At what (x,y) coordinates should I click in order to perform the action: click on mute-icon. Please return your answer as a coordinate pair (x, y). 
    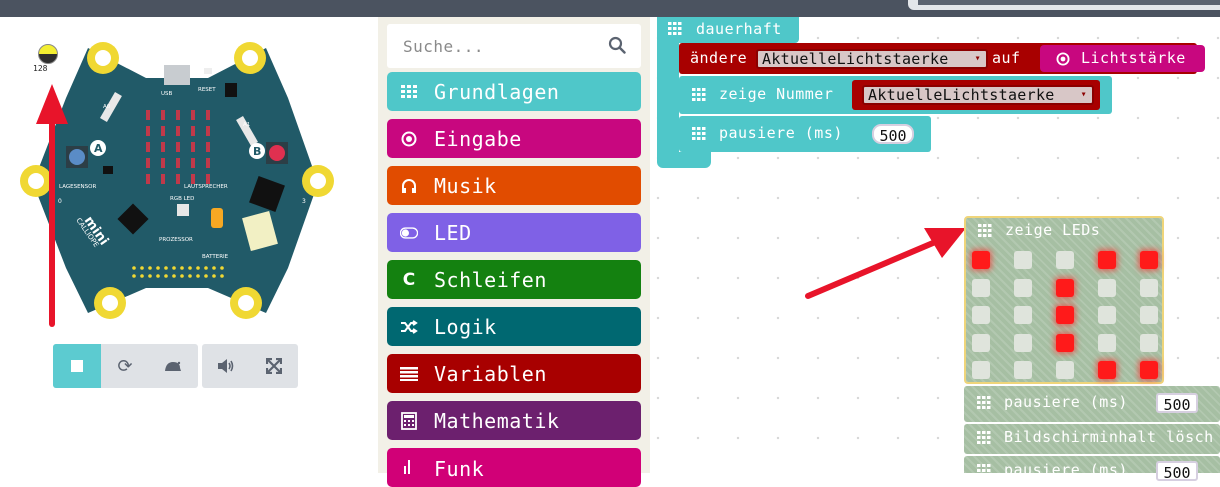
    Looking at the image, I should click on (226, 366).